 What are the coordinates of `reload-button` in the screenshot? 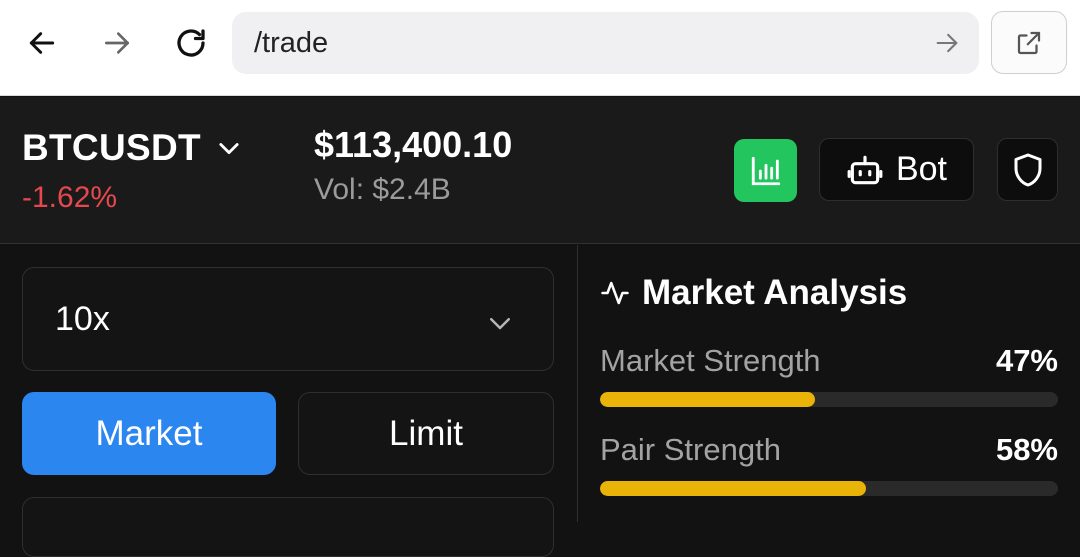 It's located at (191, 43).